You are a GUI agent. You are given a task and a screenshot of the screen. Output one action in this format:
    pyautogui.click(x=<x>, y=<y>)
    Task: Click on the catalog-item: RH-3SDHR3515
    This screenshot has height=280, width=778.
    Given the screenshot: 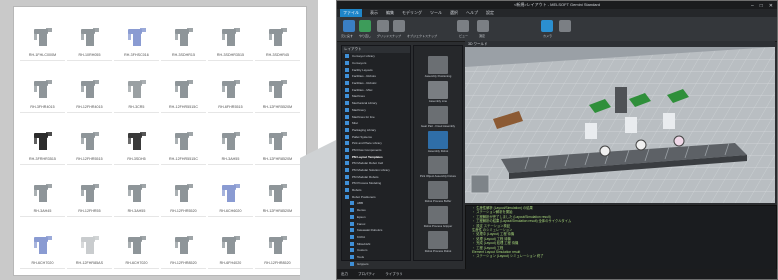 What is the action you would take?
    pyautogui.click(x=230, y=37)
    